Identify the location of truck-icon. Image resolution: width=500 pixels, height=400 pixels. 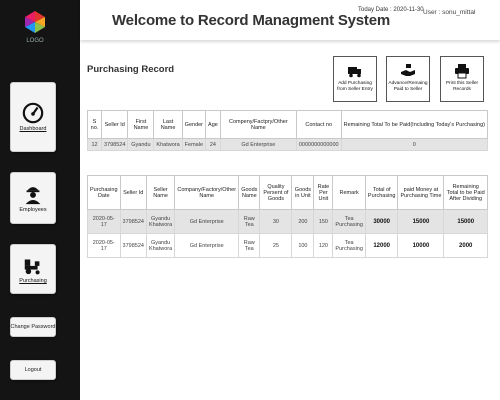
(354, 72).